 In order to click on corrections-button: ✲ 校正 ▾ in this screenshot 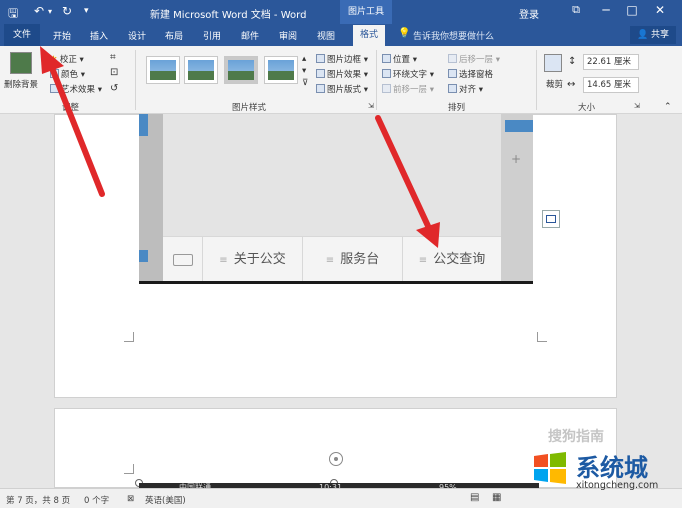, I will do `click(67, 59)`.